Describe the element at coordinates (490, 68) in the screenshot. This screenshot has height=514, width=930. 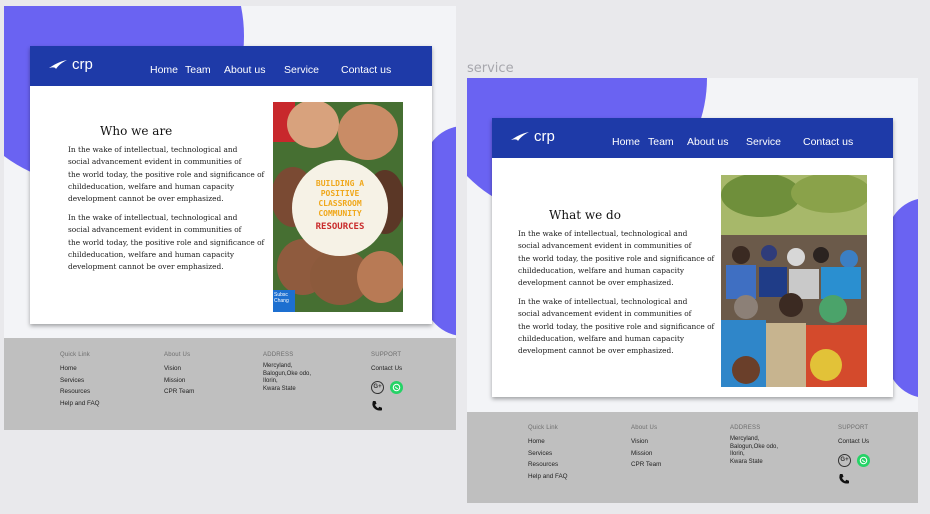
I see `artboard-label: service` at that location.